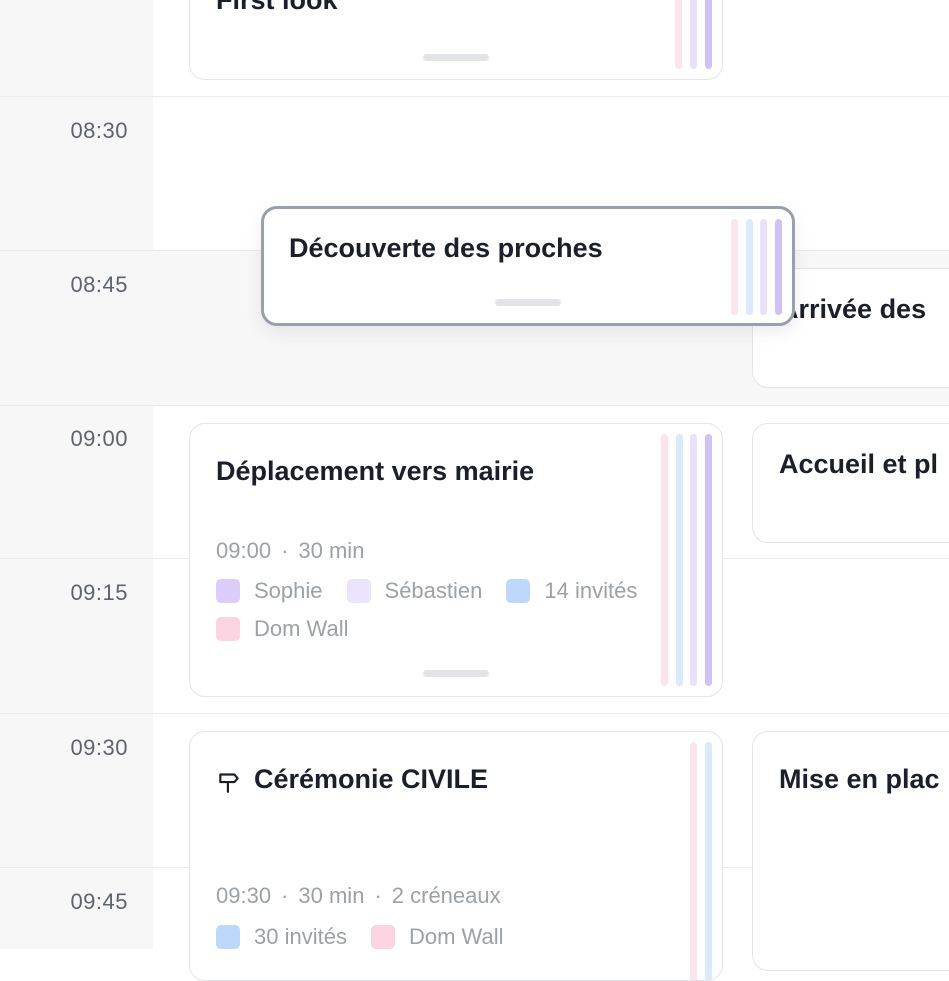  I want to click on participant-name: 30 invités, so click(300, 936).